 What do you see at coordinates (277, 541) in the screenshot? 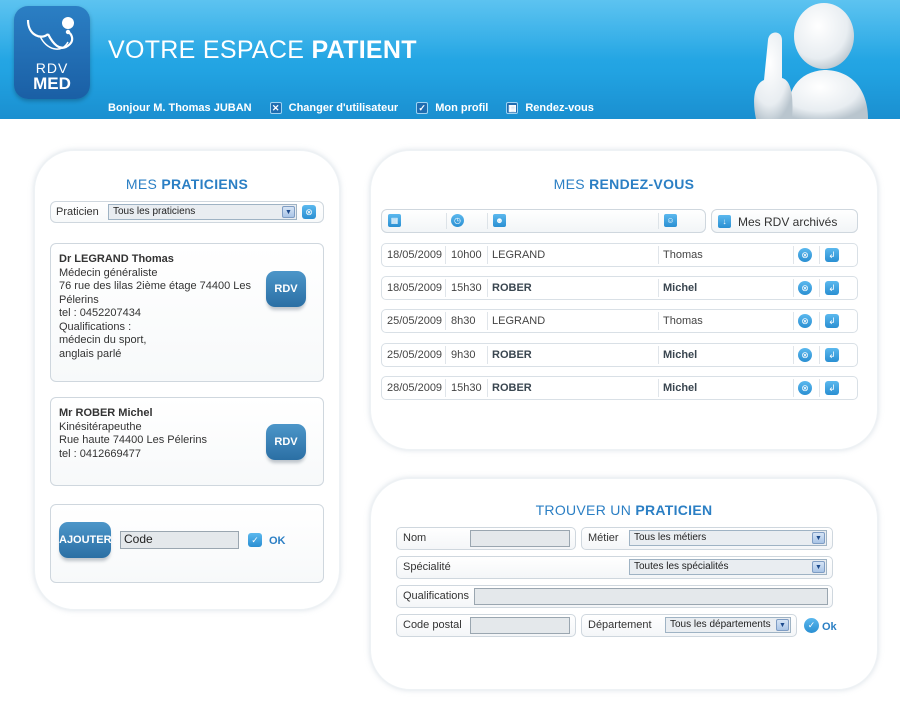
I see `add-ok-link: OK` at bounding box center [277, 541].